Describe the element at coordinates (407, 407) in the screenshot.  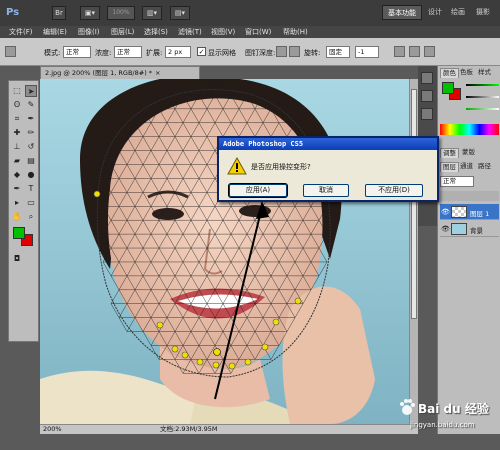
I see `baidu-paw-icon` at that location.